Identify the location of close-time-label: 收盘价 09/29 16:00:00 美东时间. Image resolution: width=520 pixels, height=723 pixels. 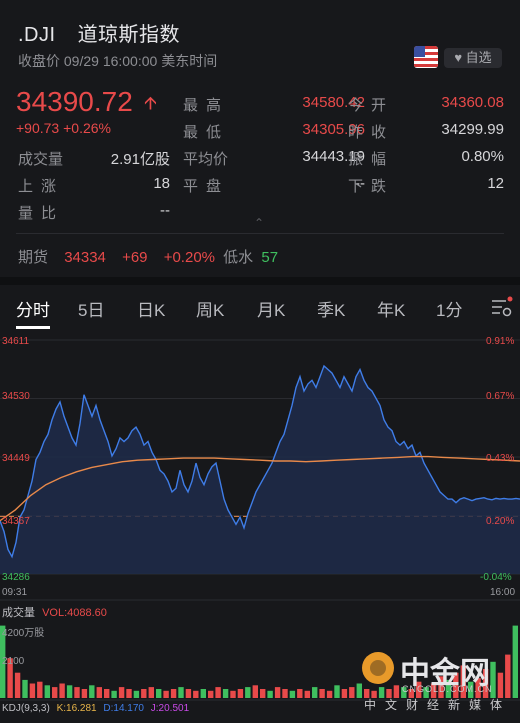
(118, 61).